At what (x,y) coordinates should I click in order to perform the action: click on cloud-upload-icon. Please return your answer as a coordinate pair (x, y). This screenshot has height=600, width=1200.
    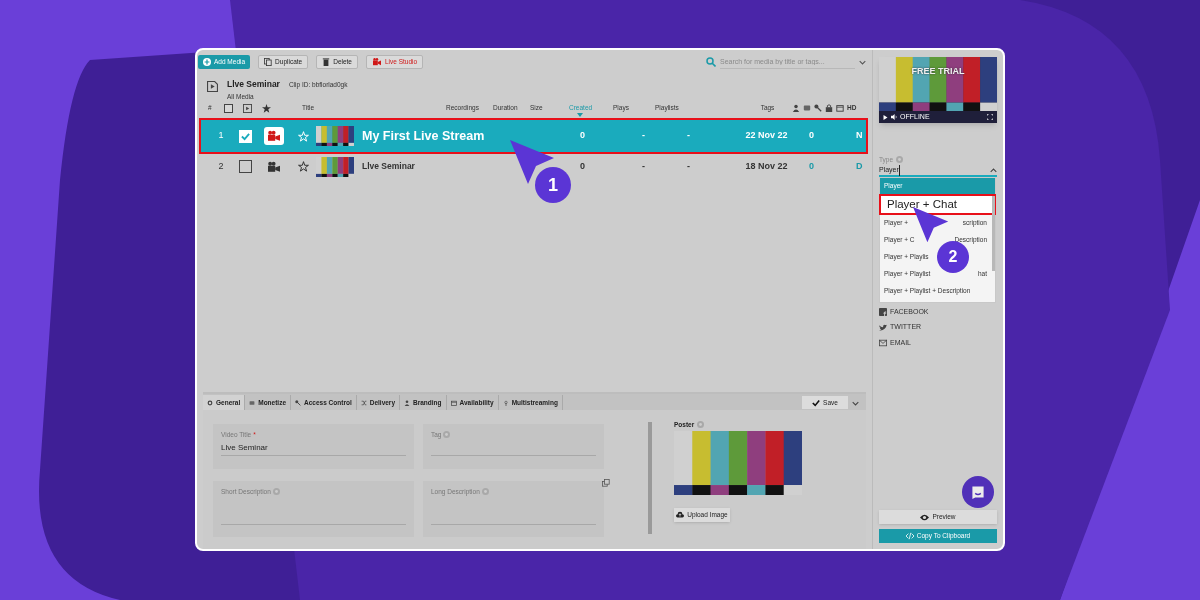
    Looking at the image, I should click on (680, 514).